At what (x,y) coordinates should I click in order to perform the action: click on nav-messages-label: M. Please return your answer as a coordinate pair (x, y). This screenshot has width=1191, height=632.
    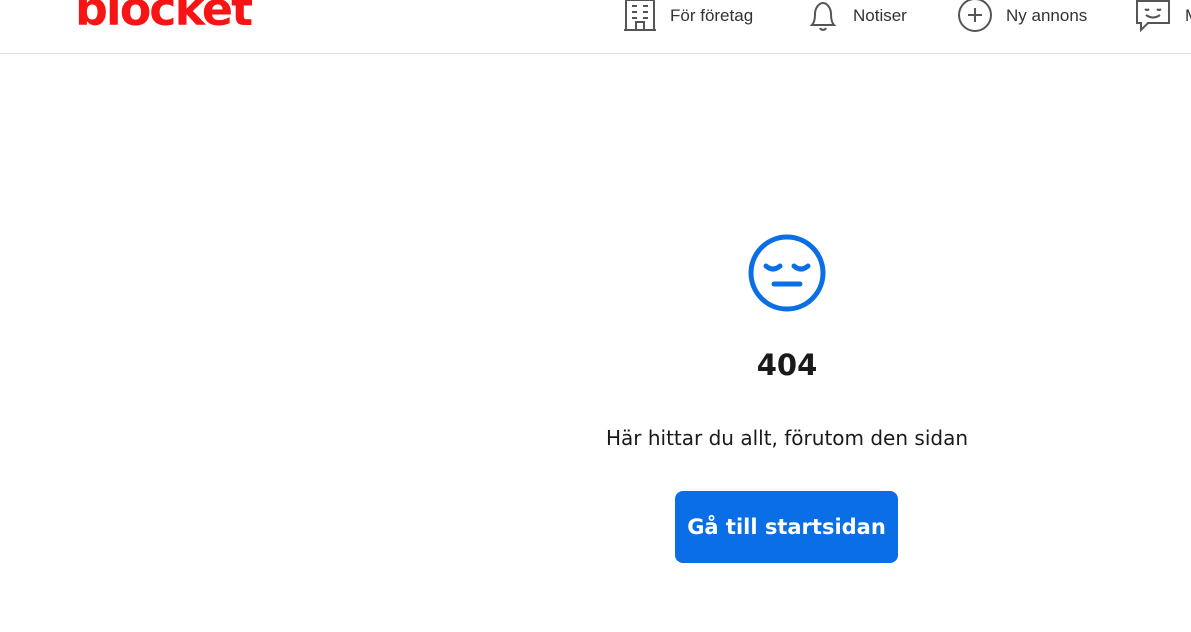
    Looking at the image, I should click on (1188, 16).